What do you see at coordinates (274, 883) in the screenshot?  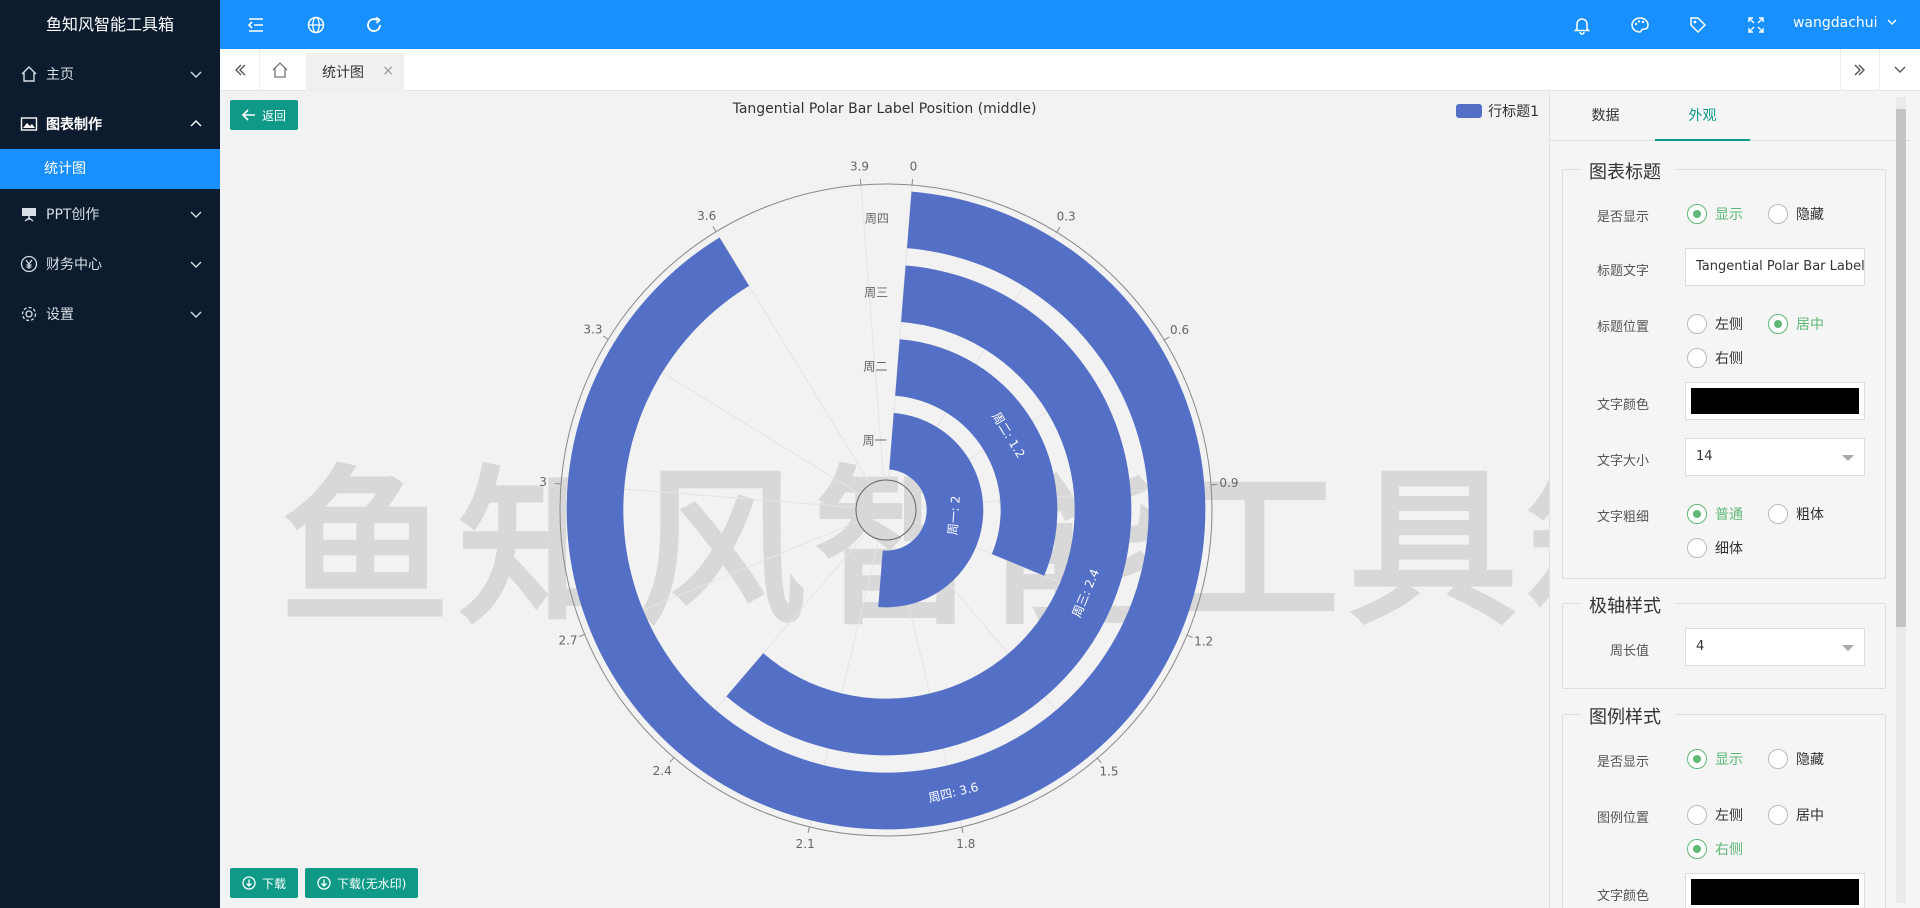 I see `download-label: 下载` at bounding box center [274, 883].